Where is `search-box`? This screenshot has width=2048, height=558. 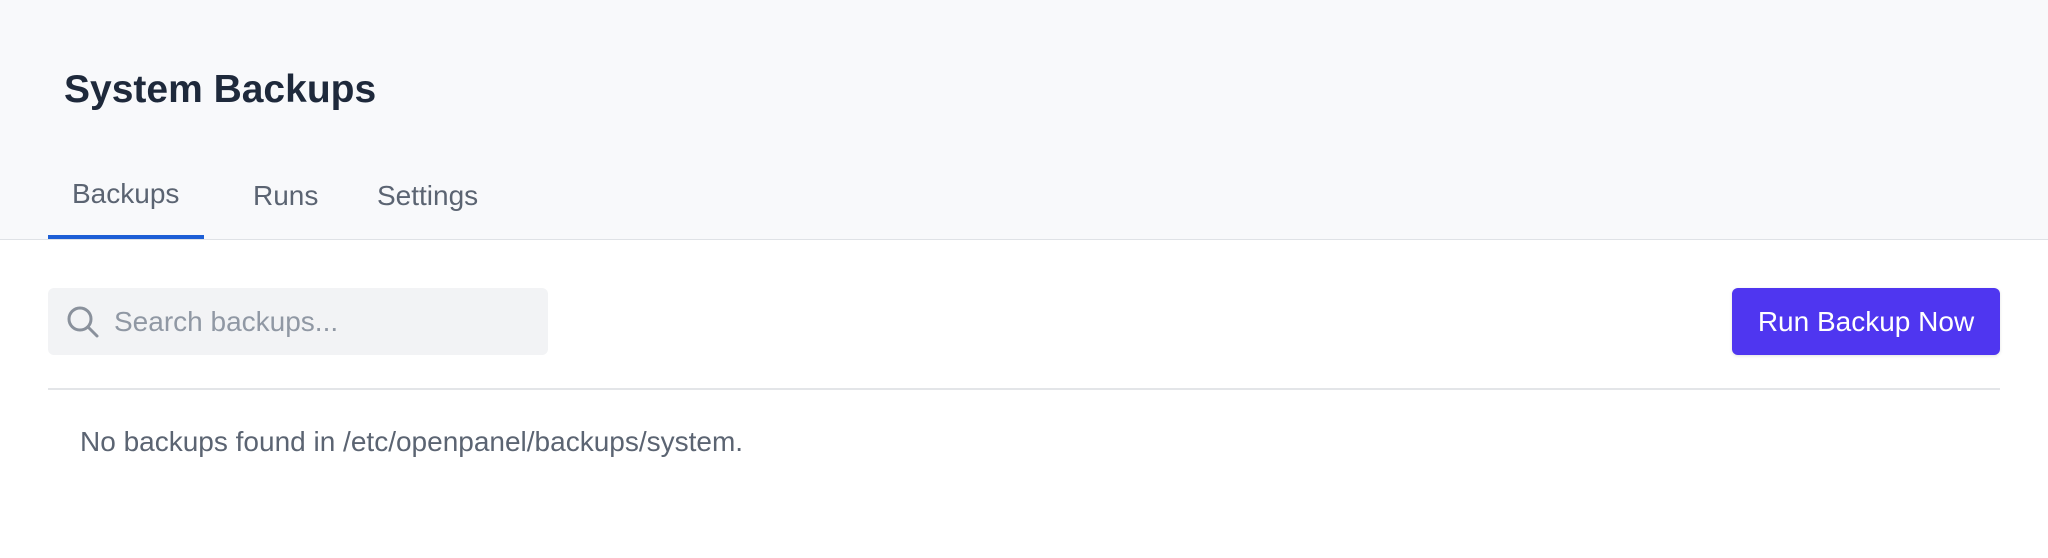
search-box is located at coordinates (298, 321).